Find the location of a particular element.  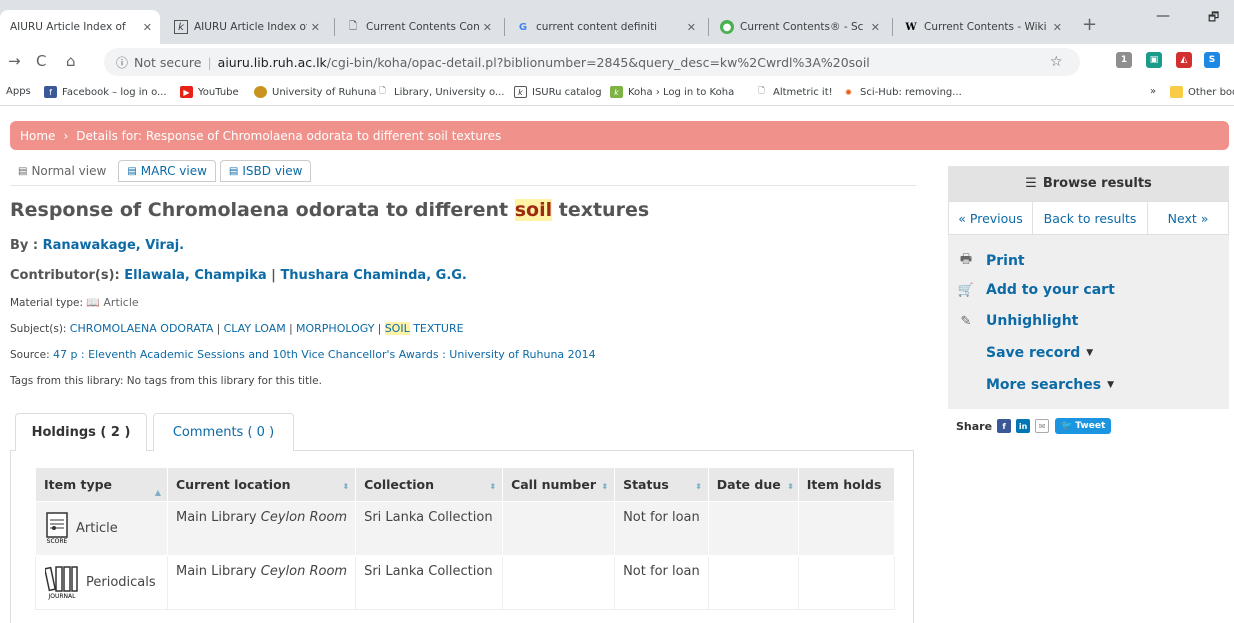

bookmark-university: University of Ruhuna is located at coordinates (315, 92).